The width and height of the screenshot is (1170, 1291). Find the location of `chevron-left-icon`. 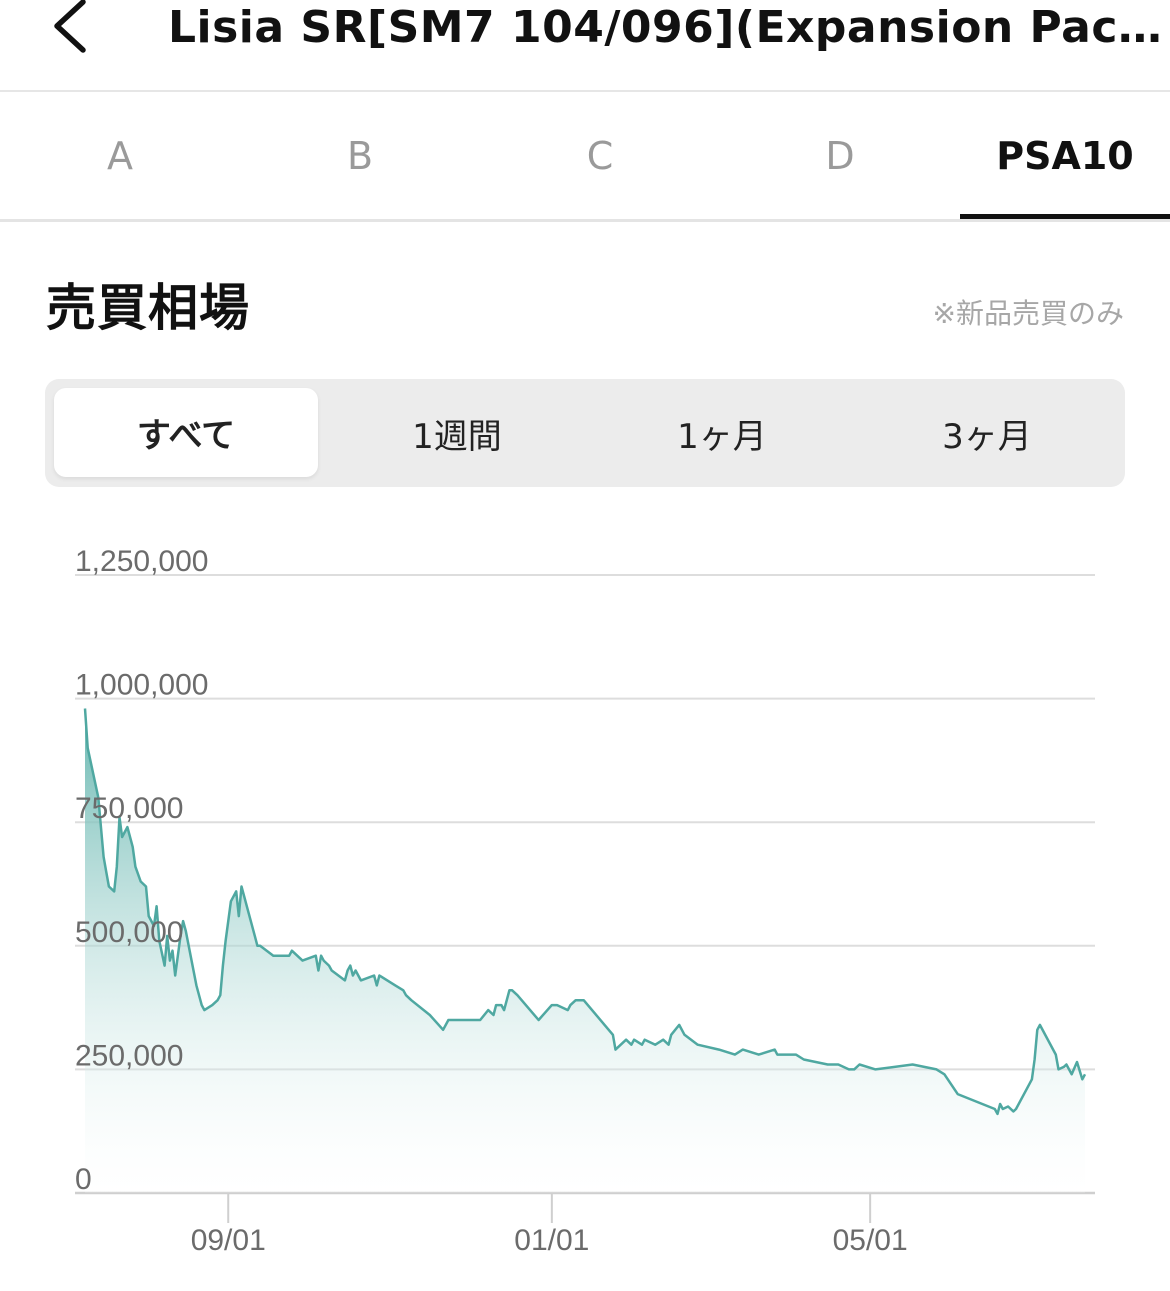

chevron-left-icon is located at coordinates (68, 29).